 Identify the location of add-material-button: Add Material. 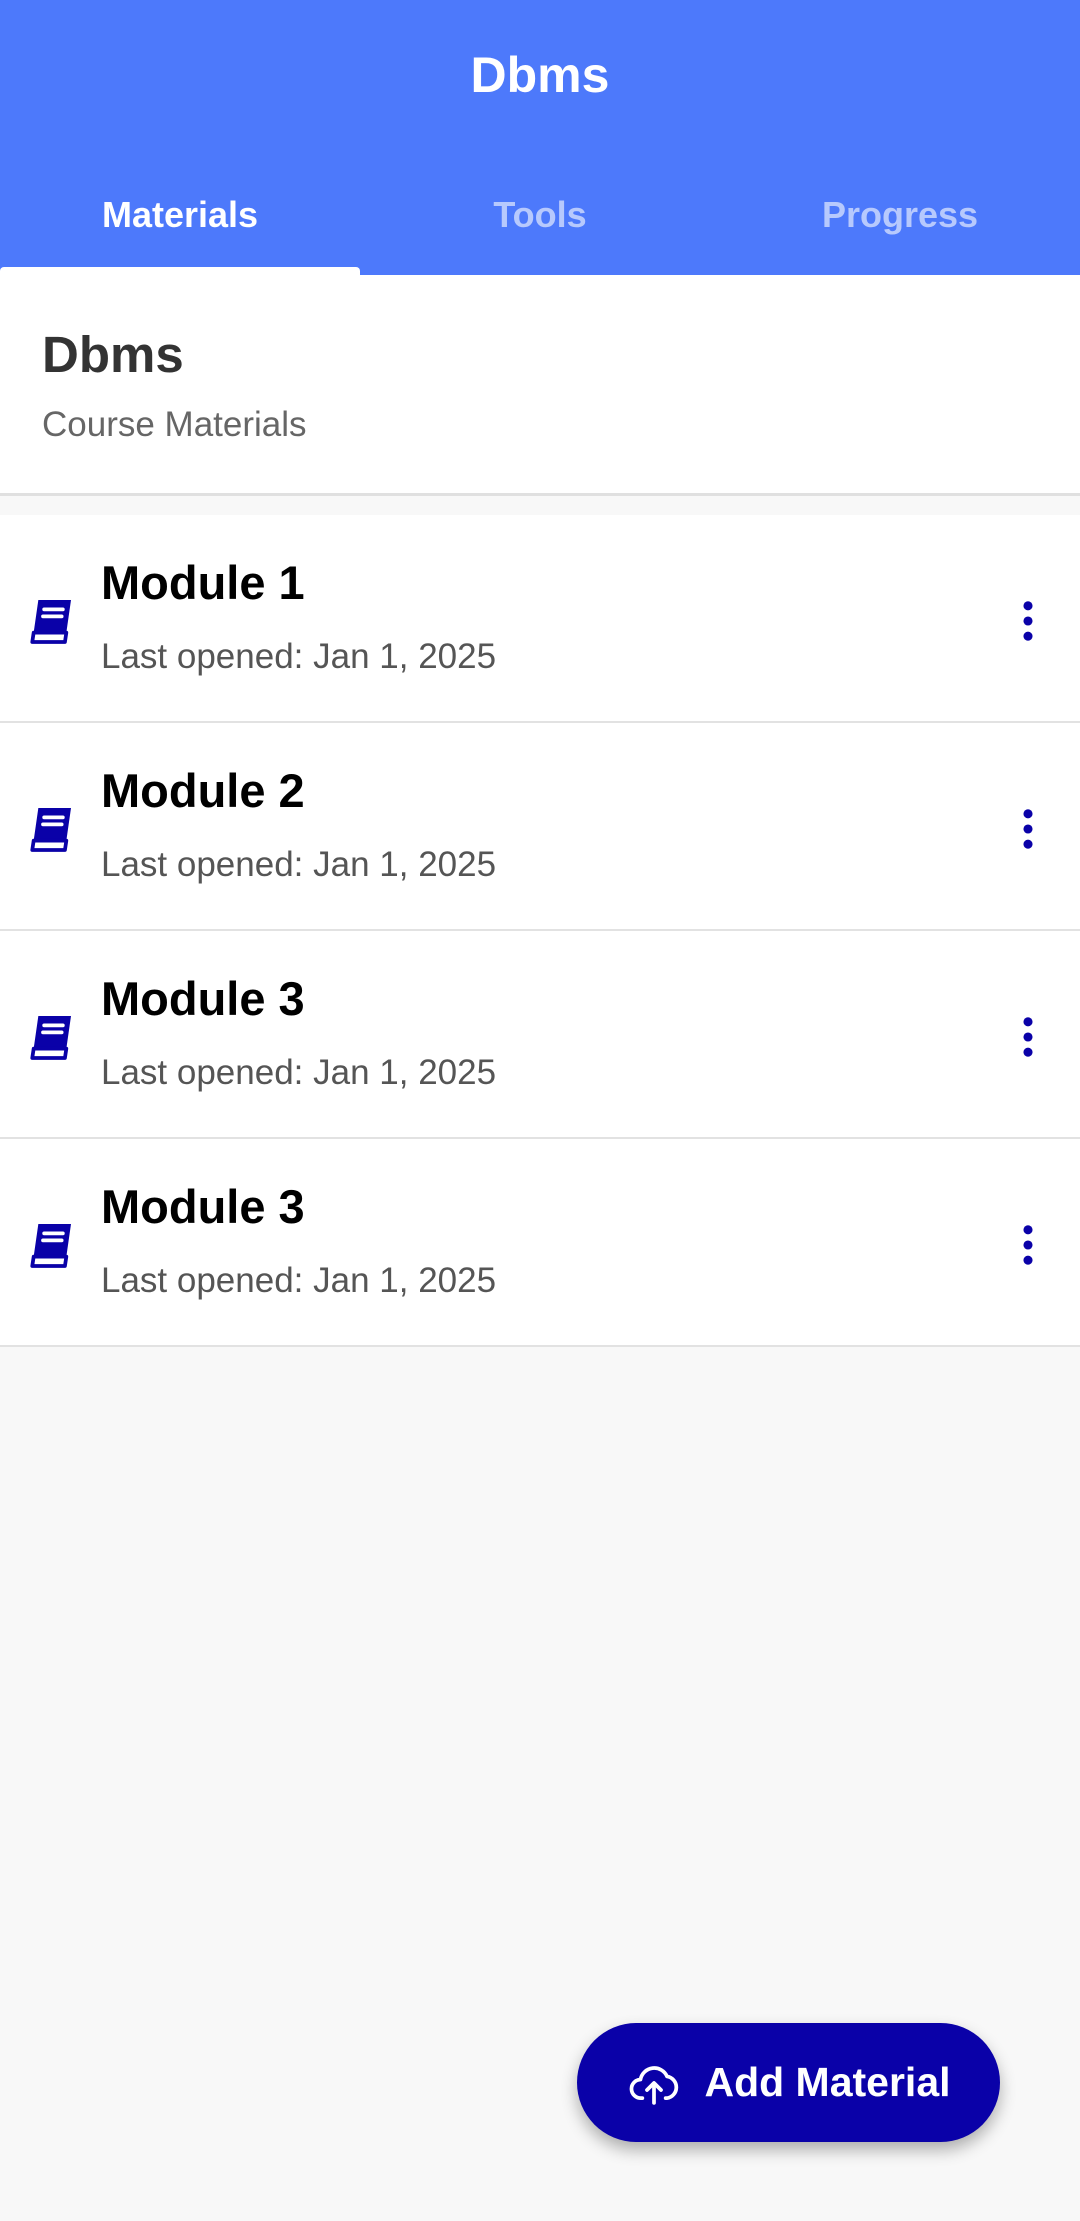
(788, 2082).